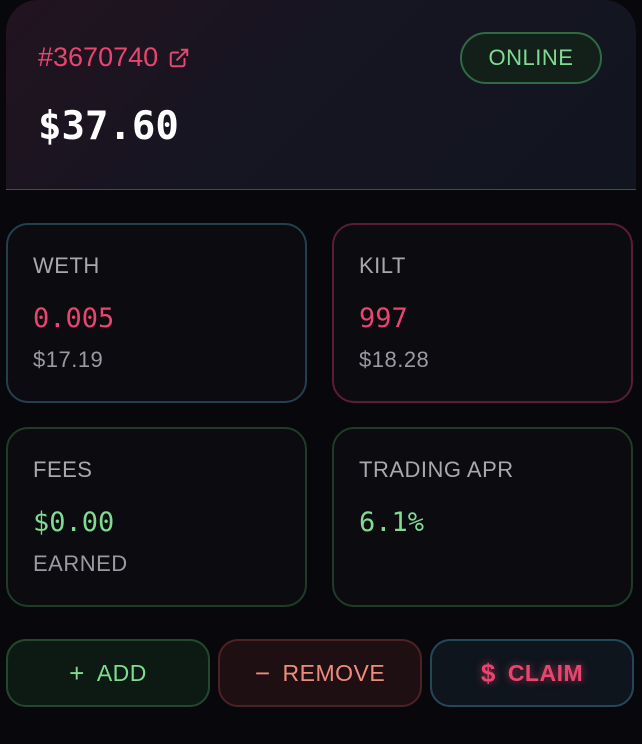 This screenshot has height=744, width=642. Describe the element at coordinates (156, 517) in the screenshot. I see `fees-card: FEES $0.00 EARNED` at that location.